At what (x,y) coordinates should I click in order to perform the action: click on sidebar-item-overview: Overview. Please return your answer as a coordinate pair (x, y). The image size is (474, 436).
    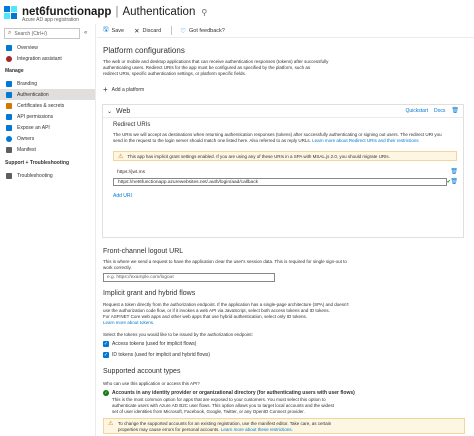
    Looking at the image, I should click on (47, 47).